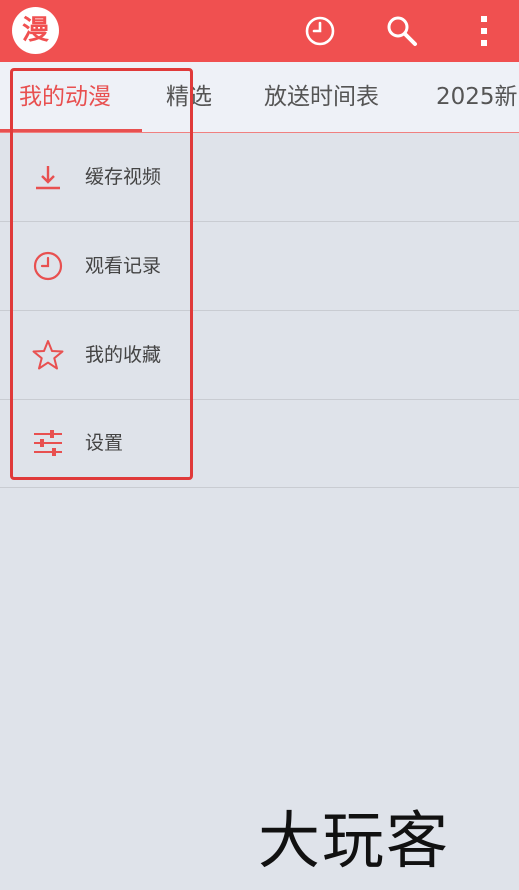  What do you see at coordinates (71, 130) in the screenshot?
I see `active-tab-indicator` at bounding box center [71, 130].